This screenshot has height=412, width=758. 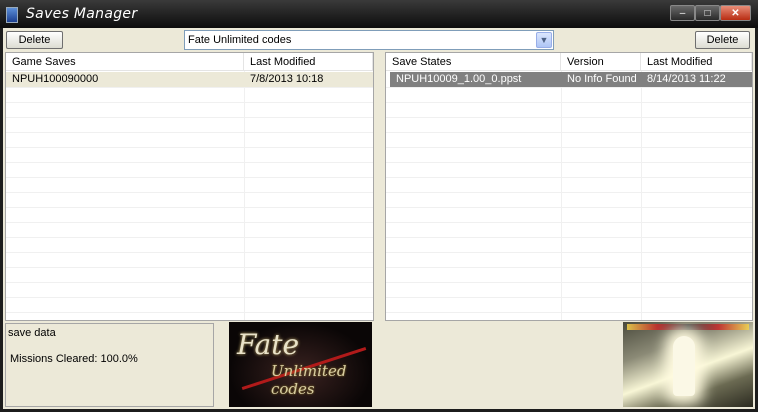 I want to click on delete-game-save-button: Delete, so click(x=34, y=40).